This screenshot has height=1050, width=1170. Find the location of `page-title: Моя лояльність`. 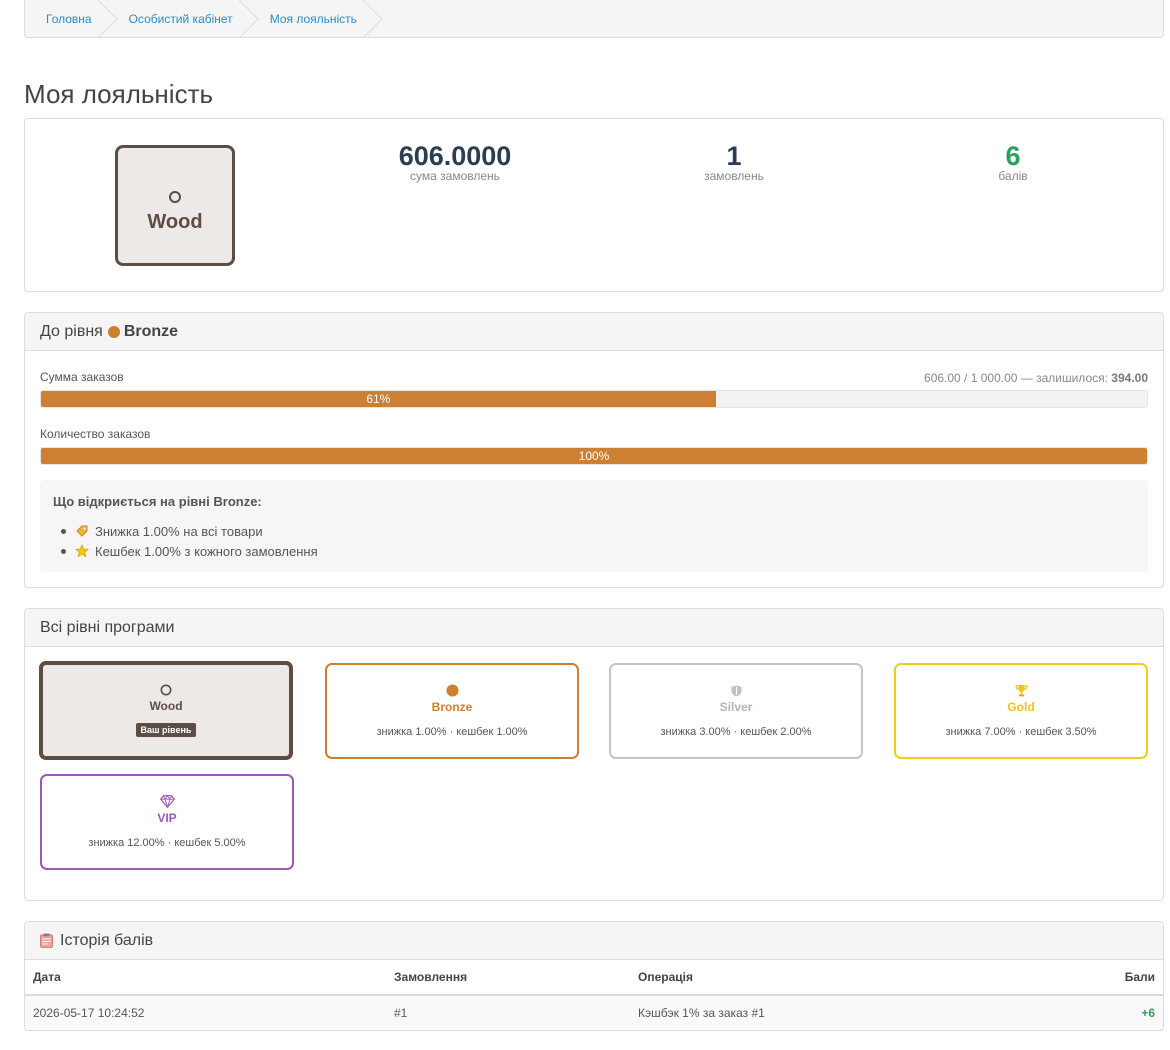

page-title: Моя лояльність is located at coordinates (119, 94).